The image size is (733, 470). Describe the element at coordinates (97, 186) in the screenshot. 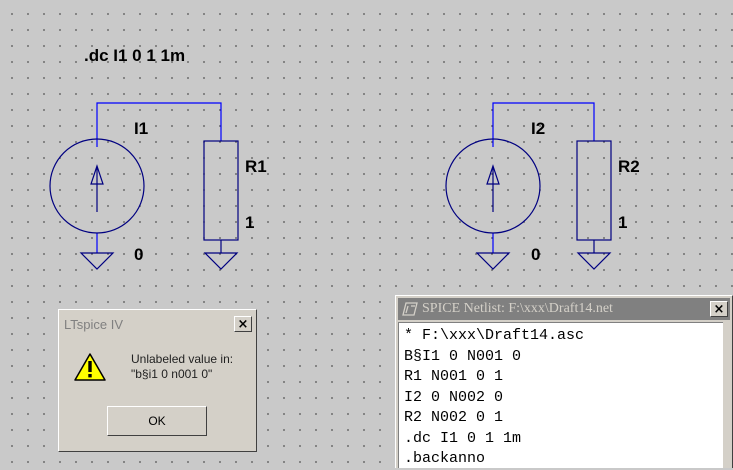

I see `current-source-i1` at that location.